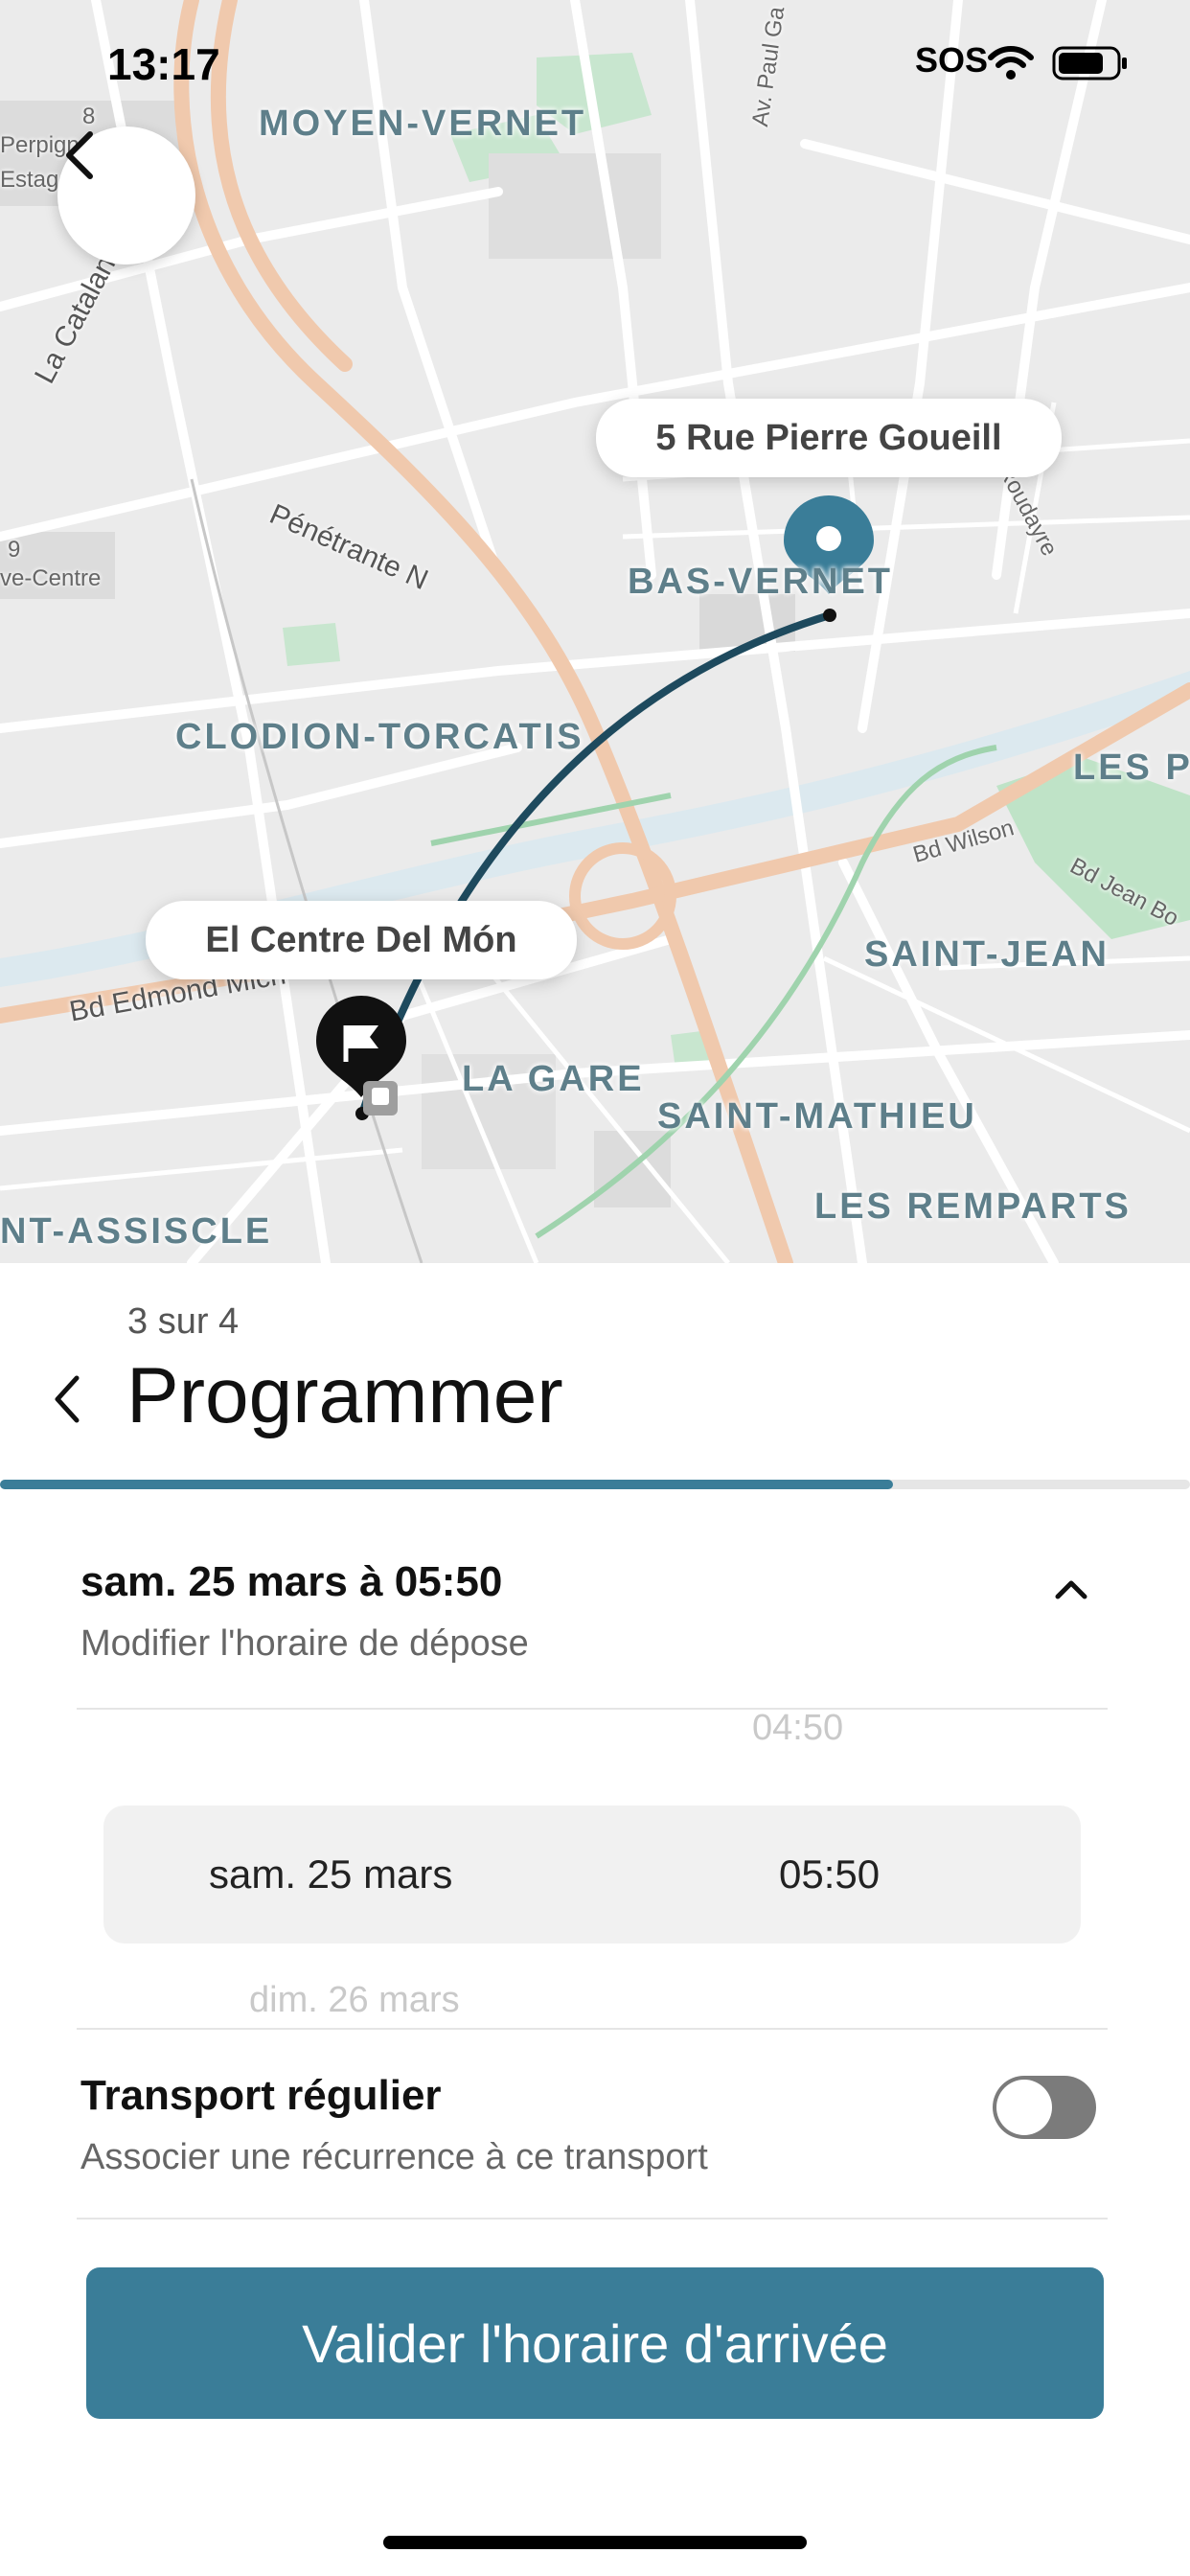  I want to click on status-bar: 13:17 SOS, so click(595, 63).